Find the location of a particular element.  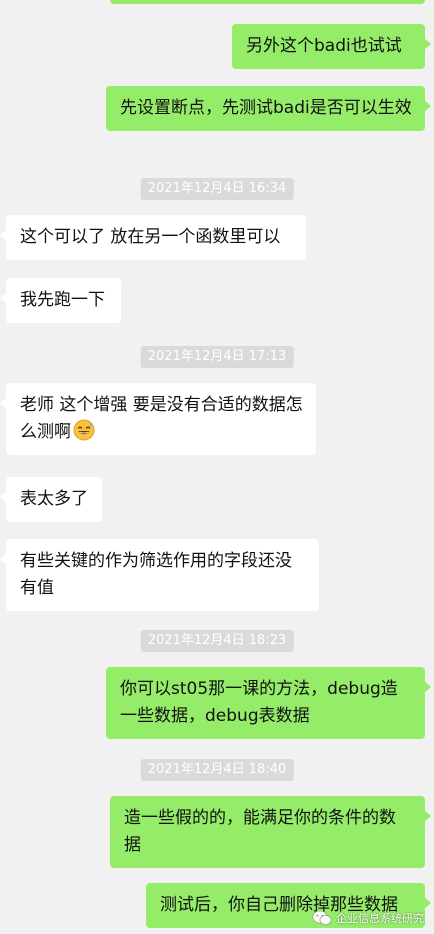

message-bubble-received: 我先跑一下 is located at coordinates (60, 300).